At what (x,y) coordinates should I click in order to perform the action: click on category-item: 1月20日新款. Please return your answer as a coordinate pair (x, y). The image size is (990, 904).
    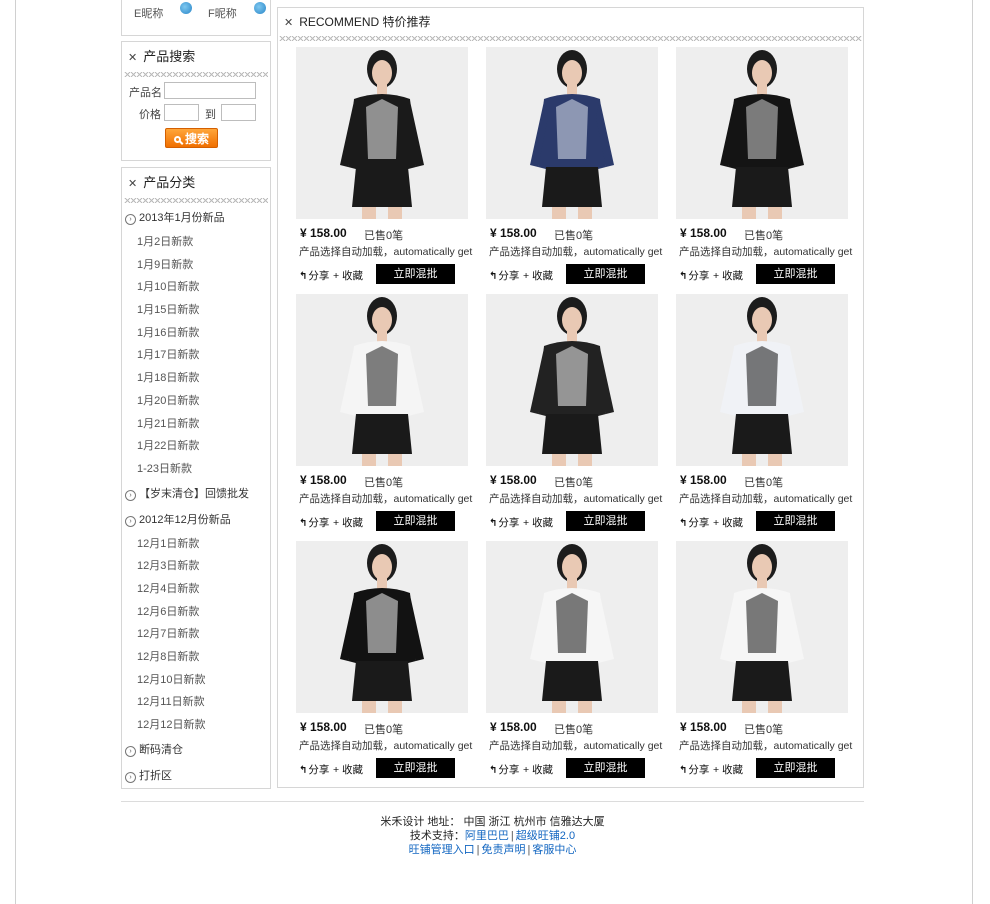
    Looking at the image, I should click on (196, 401).